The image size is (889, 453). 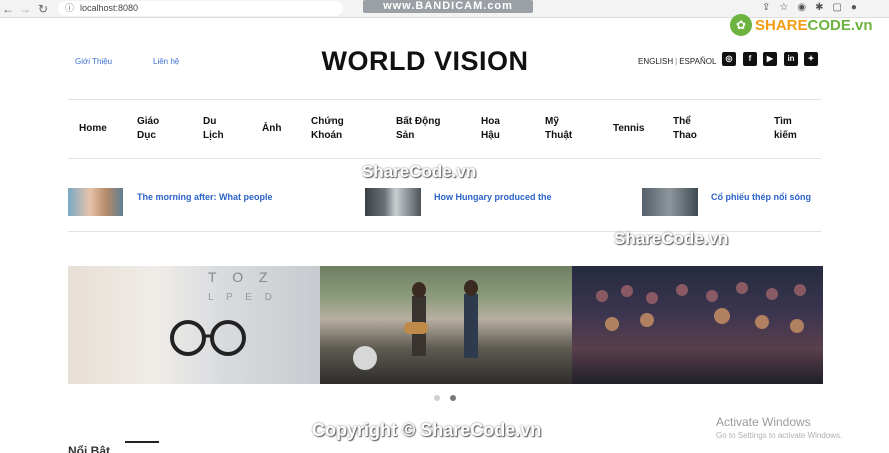 What do you see at coordinates (741, 25) in the screenshot?
I see `leaf-icon: ✿` at bounding box center [741, 25].